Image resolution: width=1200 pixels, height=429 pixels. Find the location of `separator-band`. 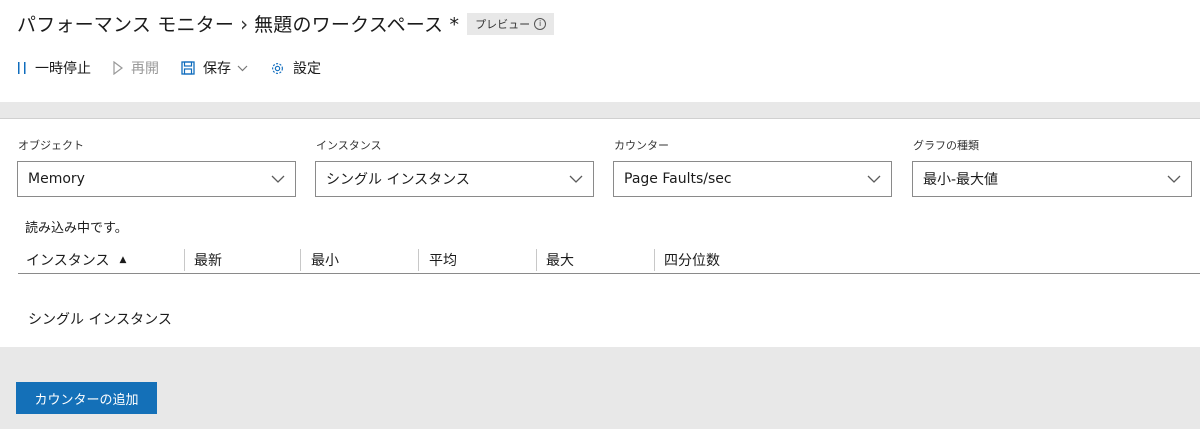

separator-band is located at coordinates (600, 110).